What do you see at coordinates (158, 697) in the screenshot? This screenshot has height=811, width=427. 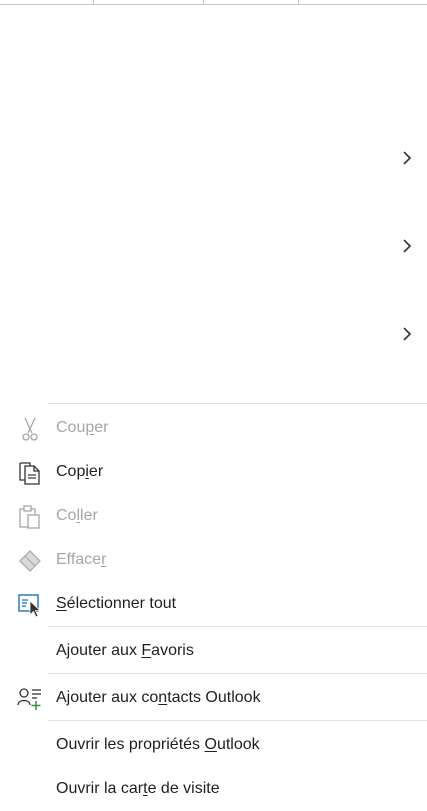 I see `add-contacts-label: Ajouter aux contacts Outlook` at bounding box center [158, 697].